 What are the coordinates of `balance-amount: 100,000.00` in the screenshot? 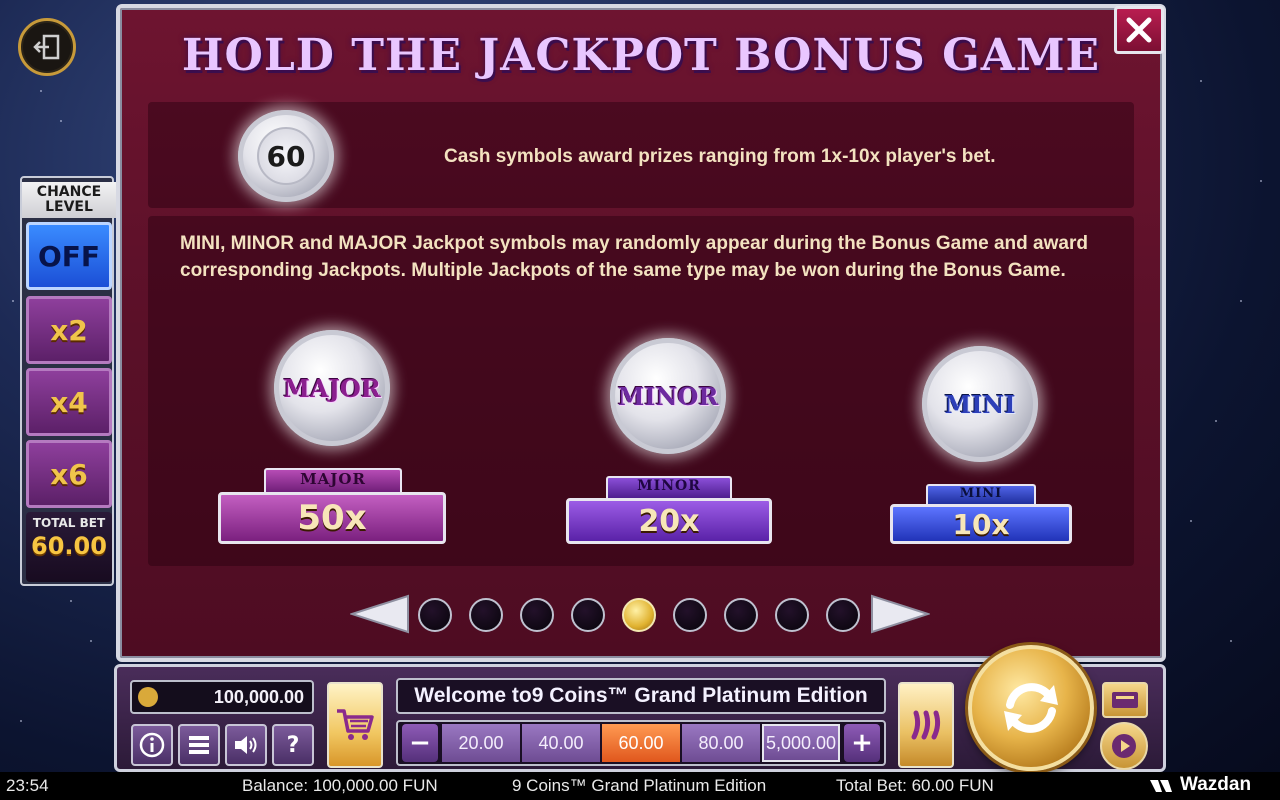 It's located at (258, 697).